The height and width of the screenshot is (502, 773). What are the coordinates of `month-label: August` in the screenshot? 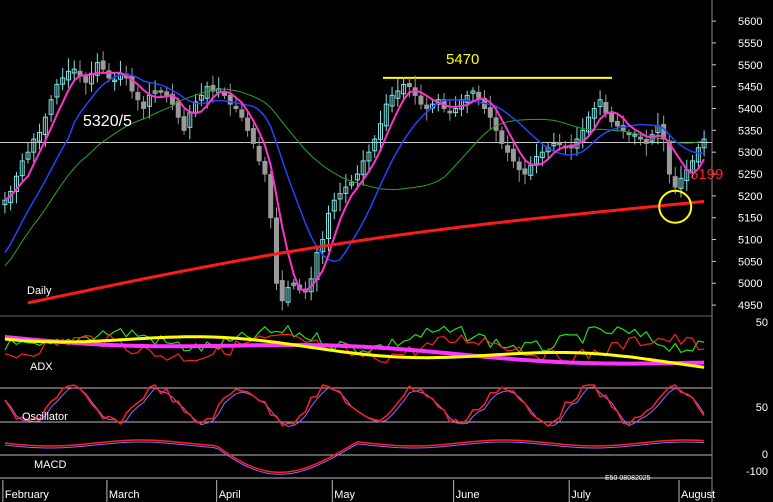 It's located at (698, 495).